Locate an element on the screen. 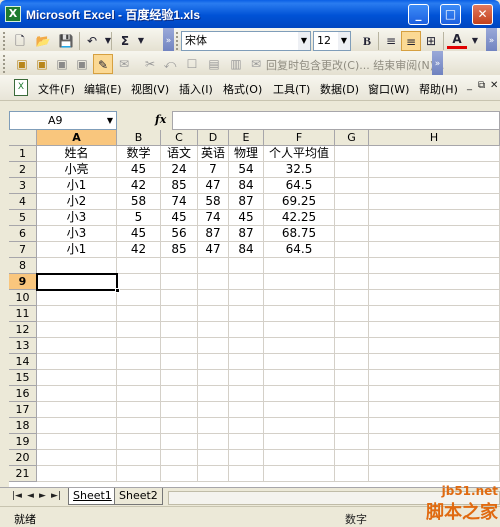  cell-f18 is located at coordinates (299, 426).